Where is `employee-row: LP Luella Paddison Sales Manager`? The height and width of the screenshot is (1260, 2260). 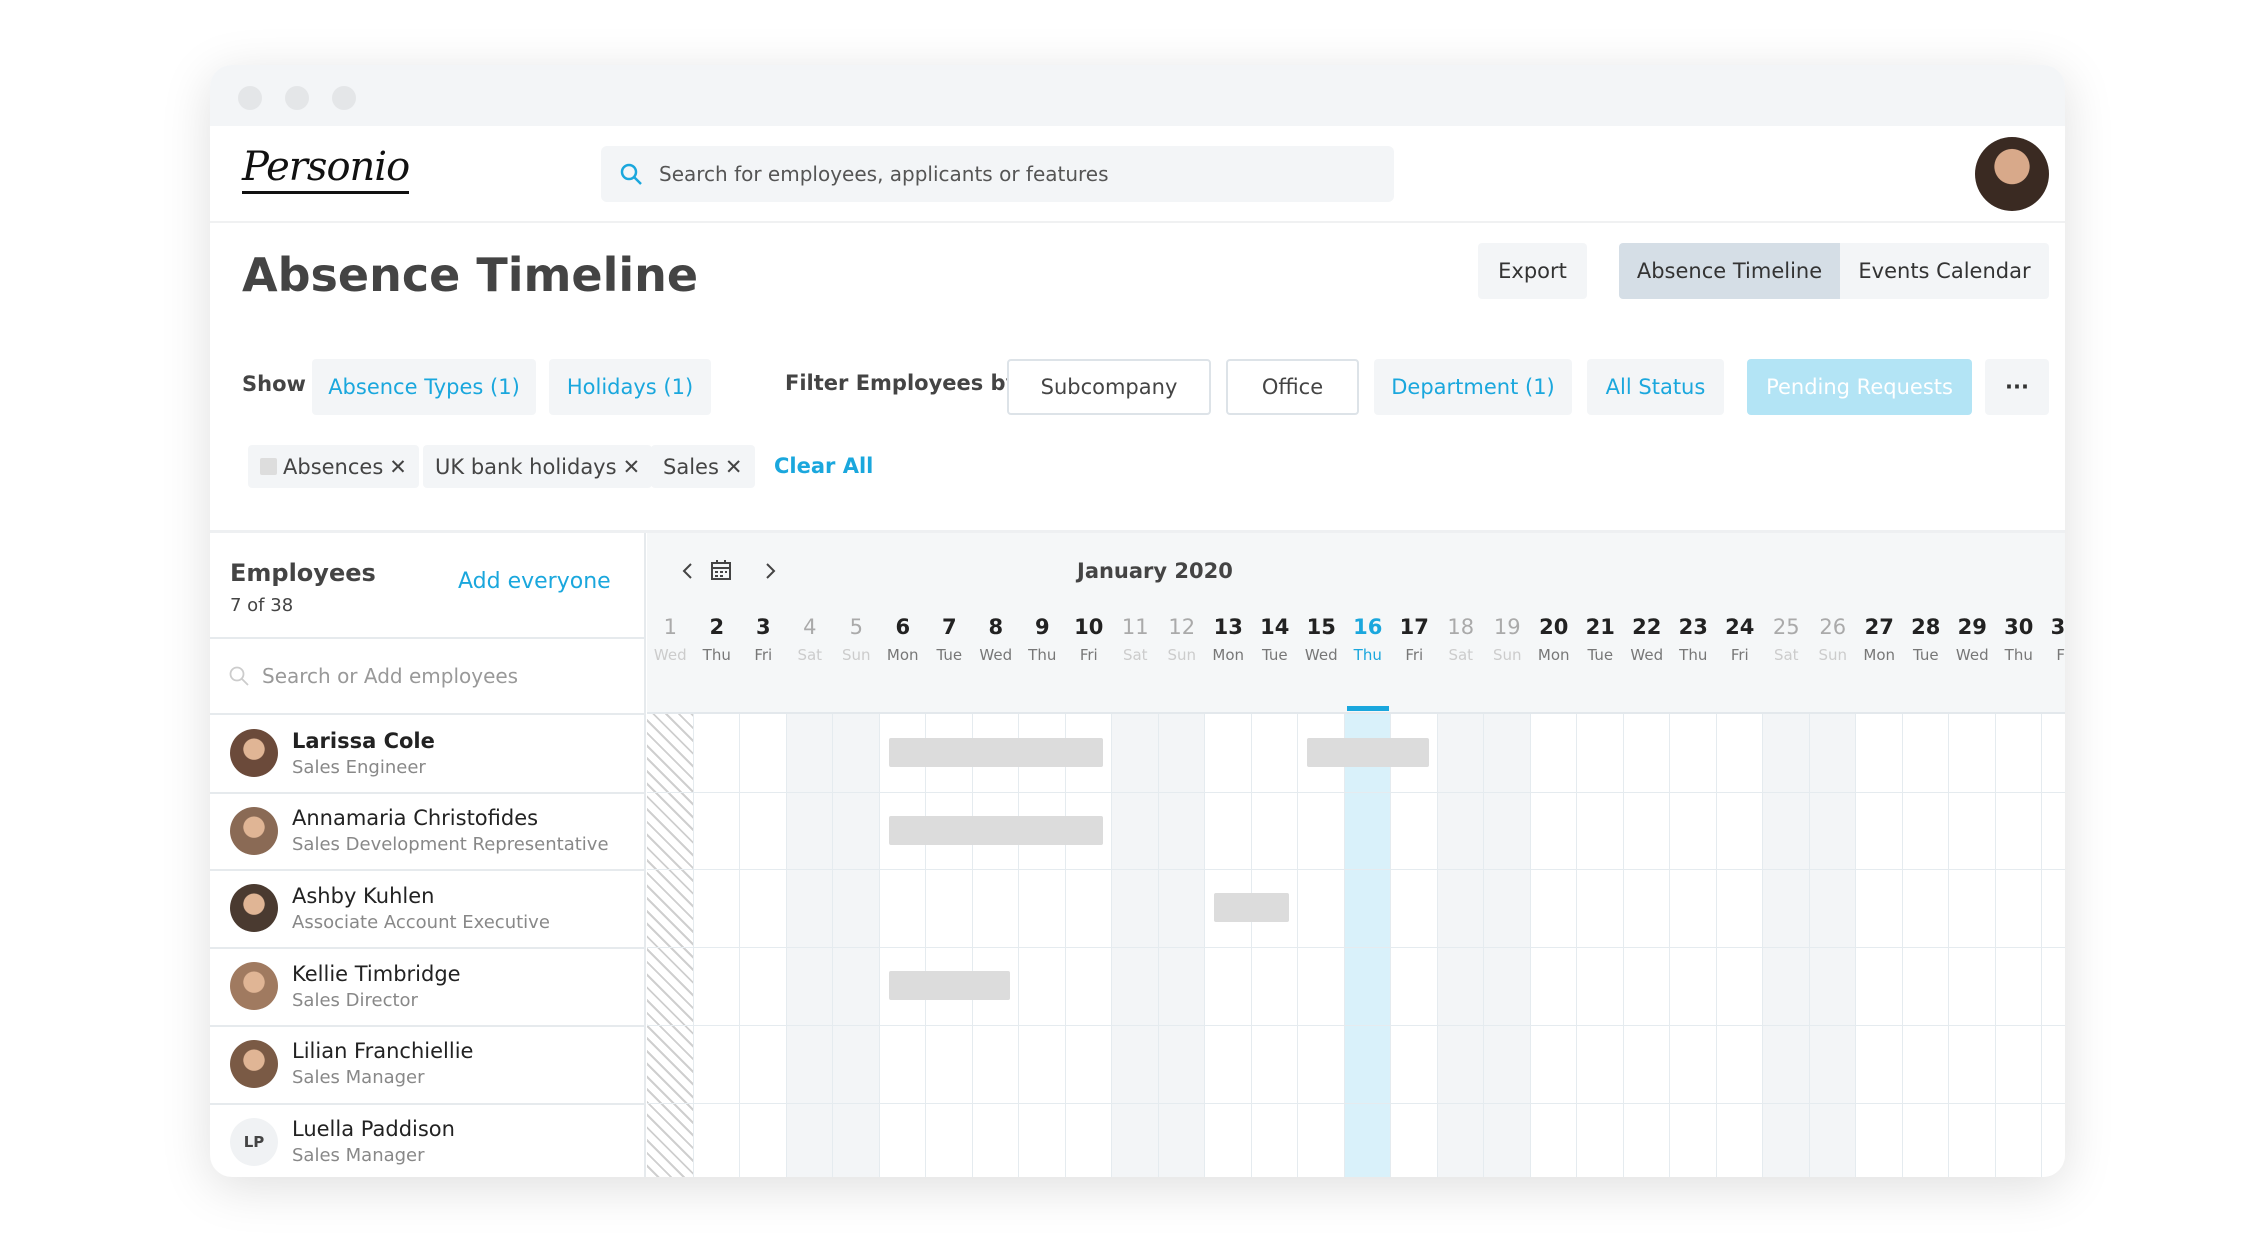 employee-row: LP Luella Paddison Sales Manager is located at coordinates (428, 1140).